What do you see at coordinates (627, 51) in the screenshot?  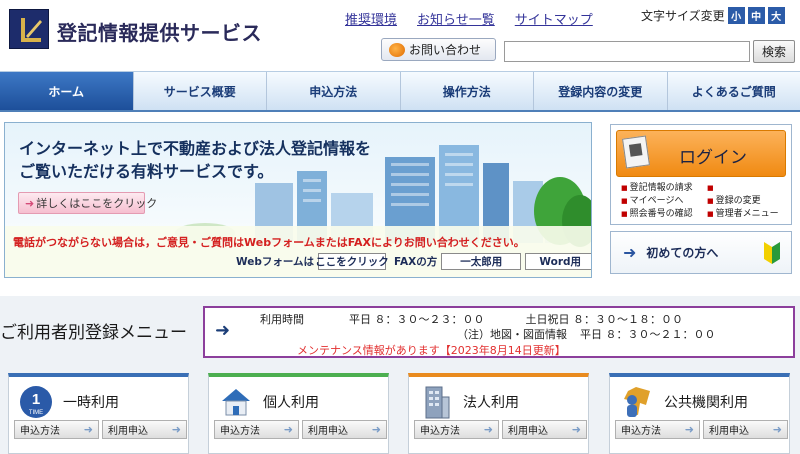 I see `search-input` at bounding box center [627, 51].